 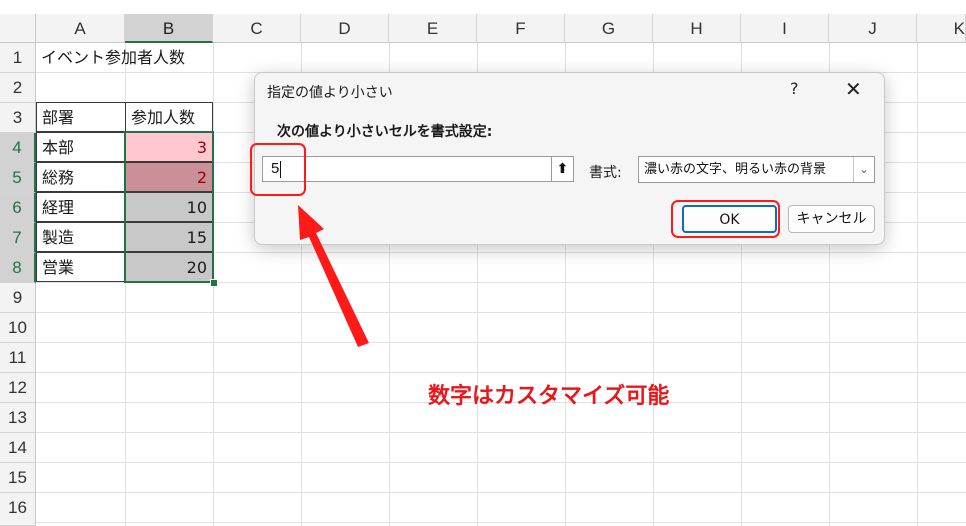 I want to click on annotation-text: 数字はカスタマイズ可能, so click(x=549, y=396).